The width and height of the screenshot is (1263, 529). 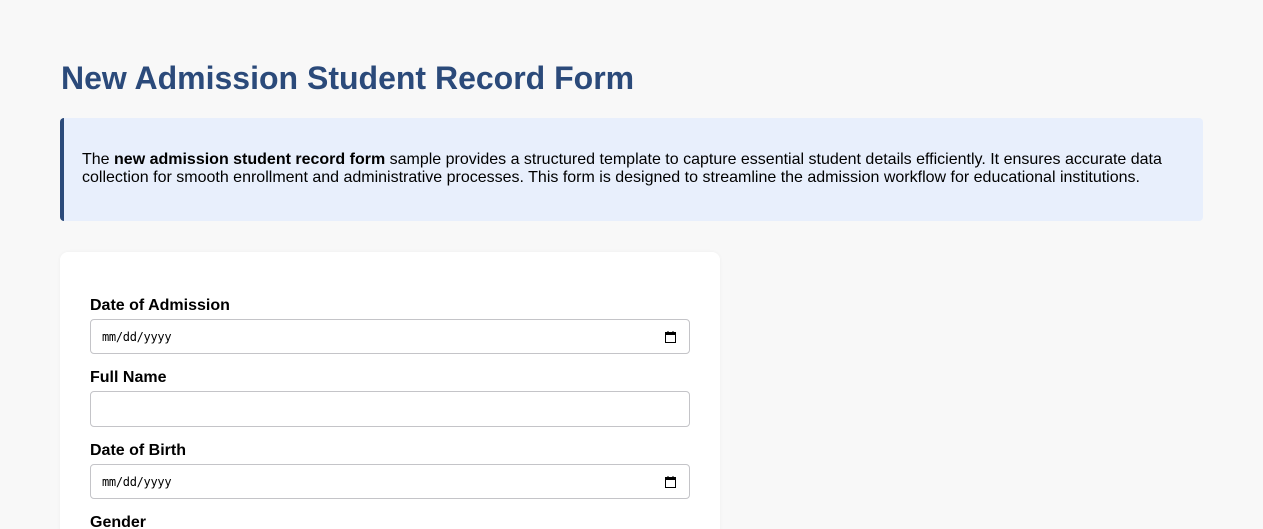 What do you see at coordinates (118, 521) in the screenshot?
I see `gender-label: Gender` at bounding box center [118, 521].